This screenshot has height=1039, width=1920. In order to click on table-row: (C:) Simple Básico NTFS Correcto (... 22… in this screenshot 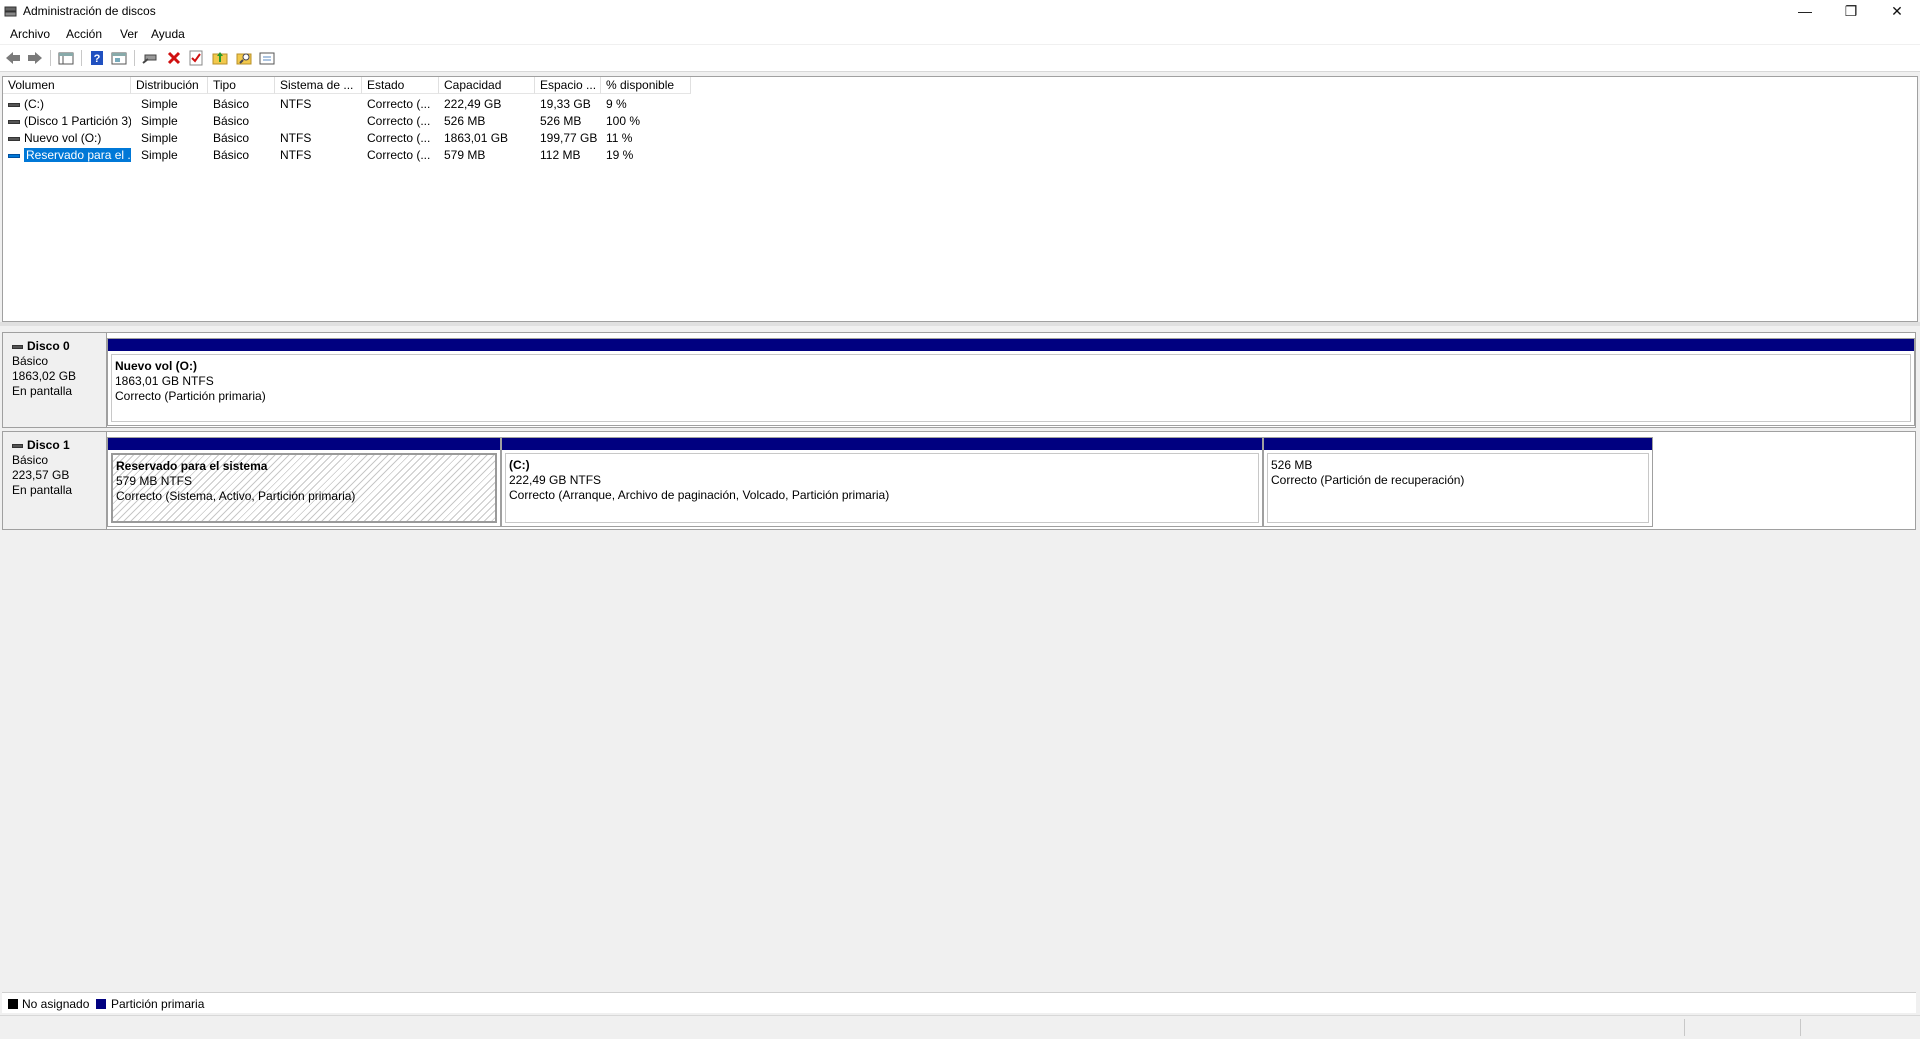, I will do `click(960, 104)`.